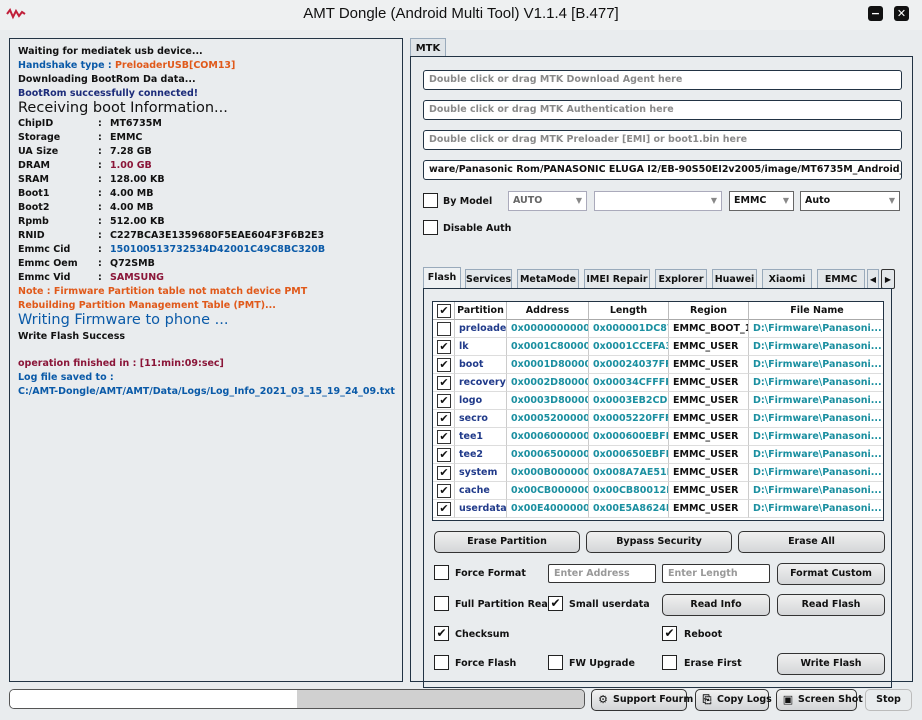 Image resolution: width=922 pixels, height=720 pixels. I want to click on force-flash-checkbox, so click(441, 662).